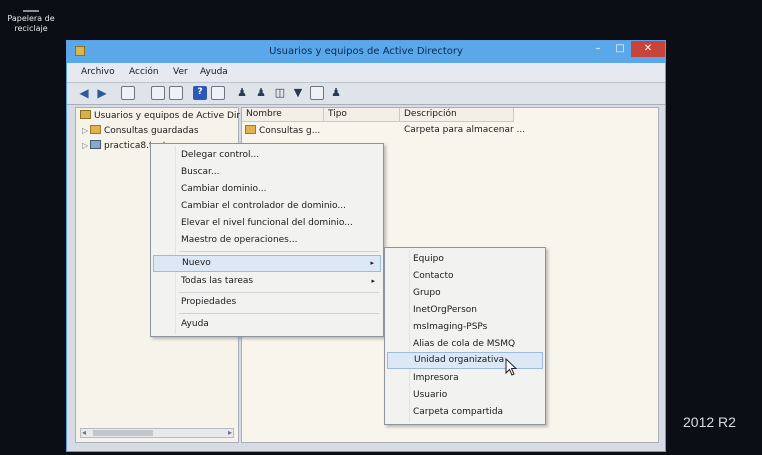  I want to click on tree-root: Usuarios y equipos de Active Dir, so click(160, 116).